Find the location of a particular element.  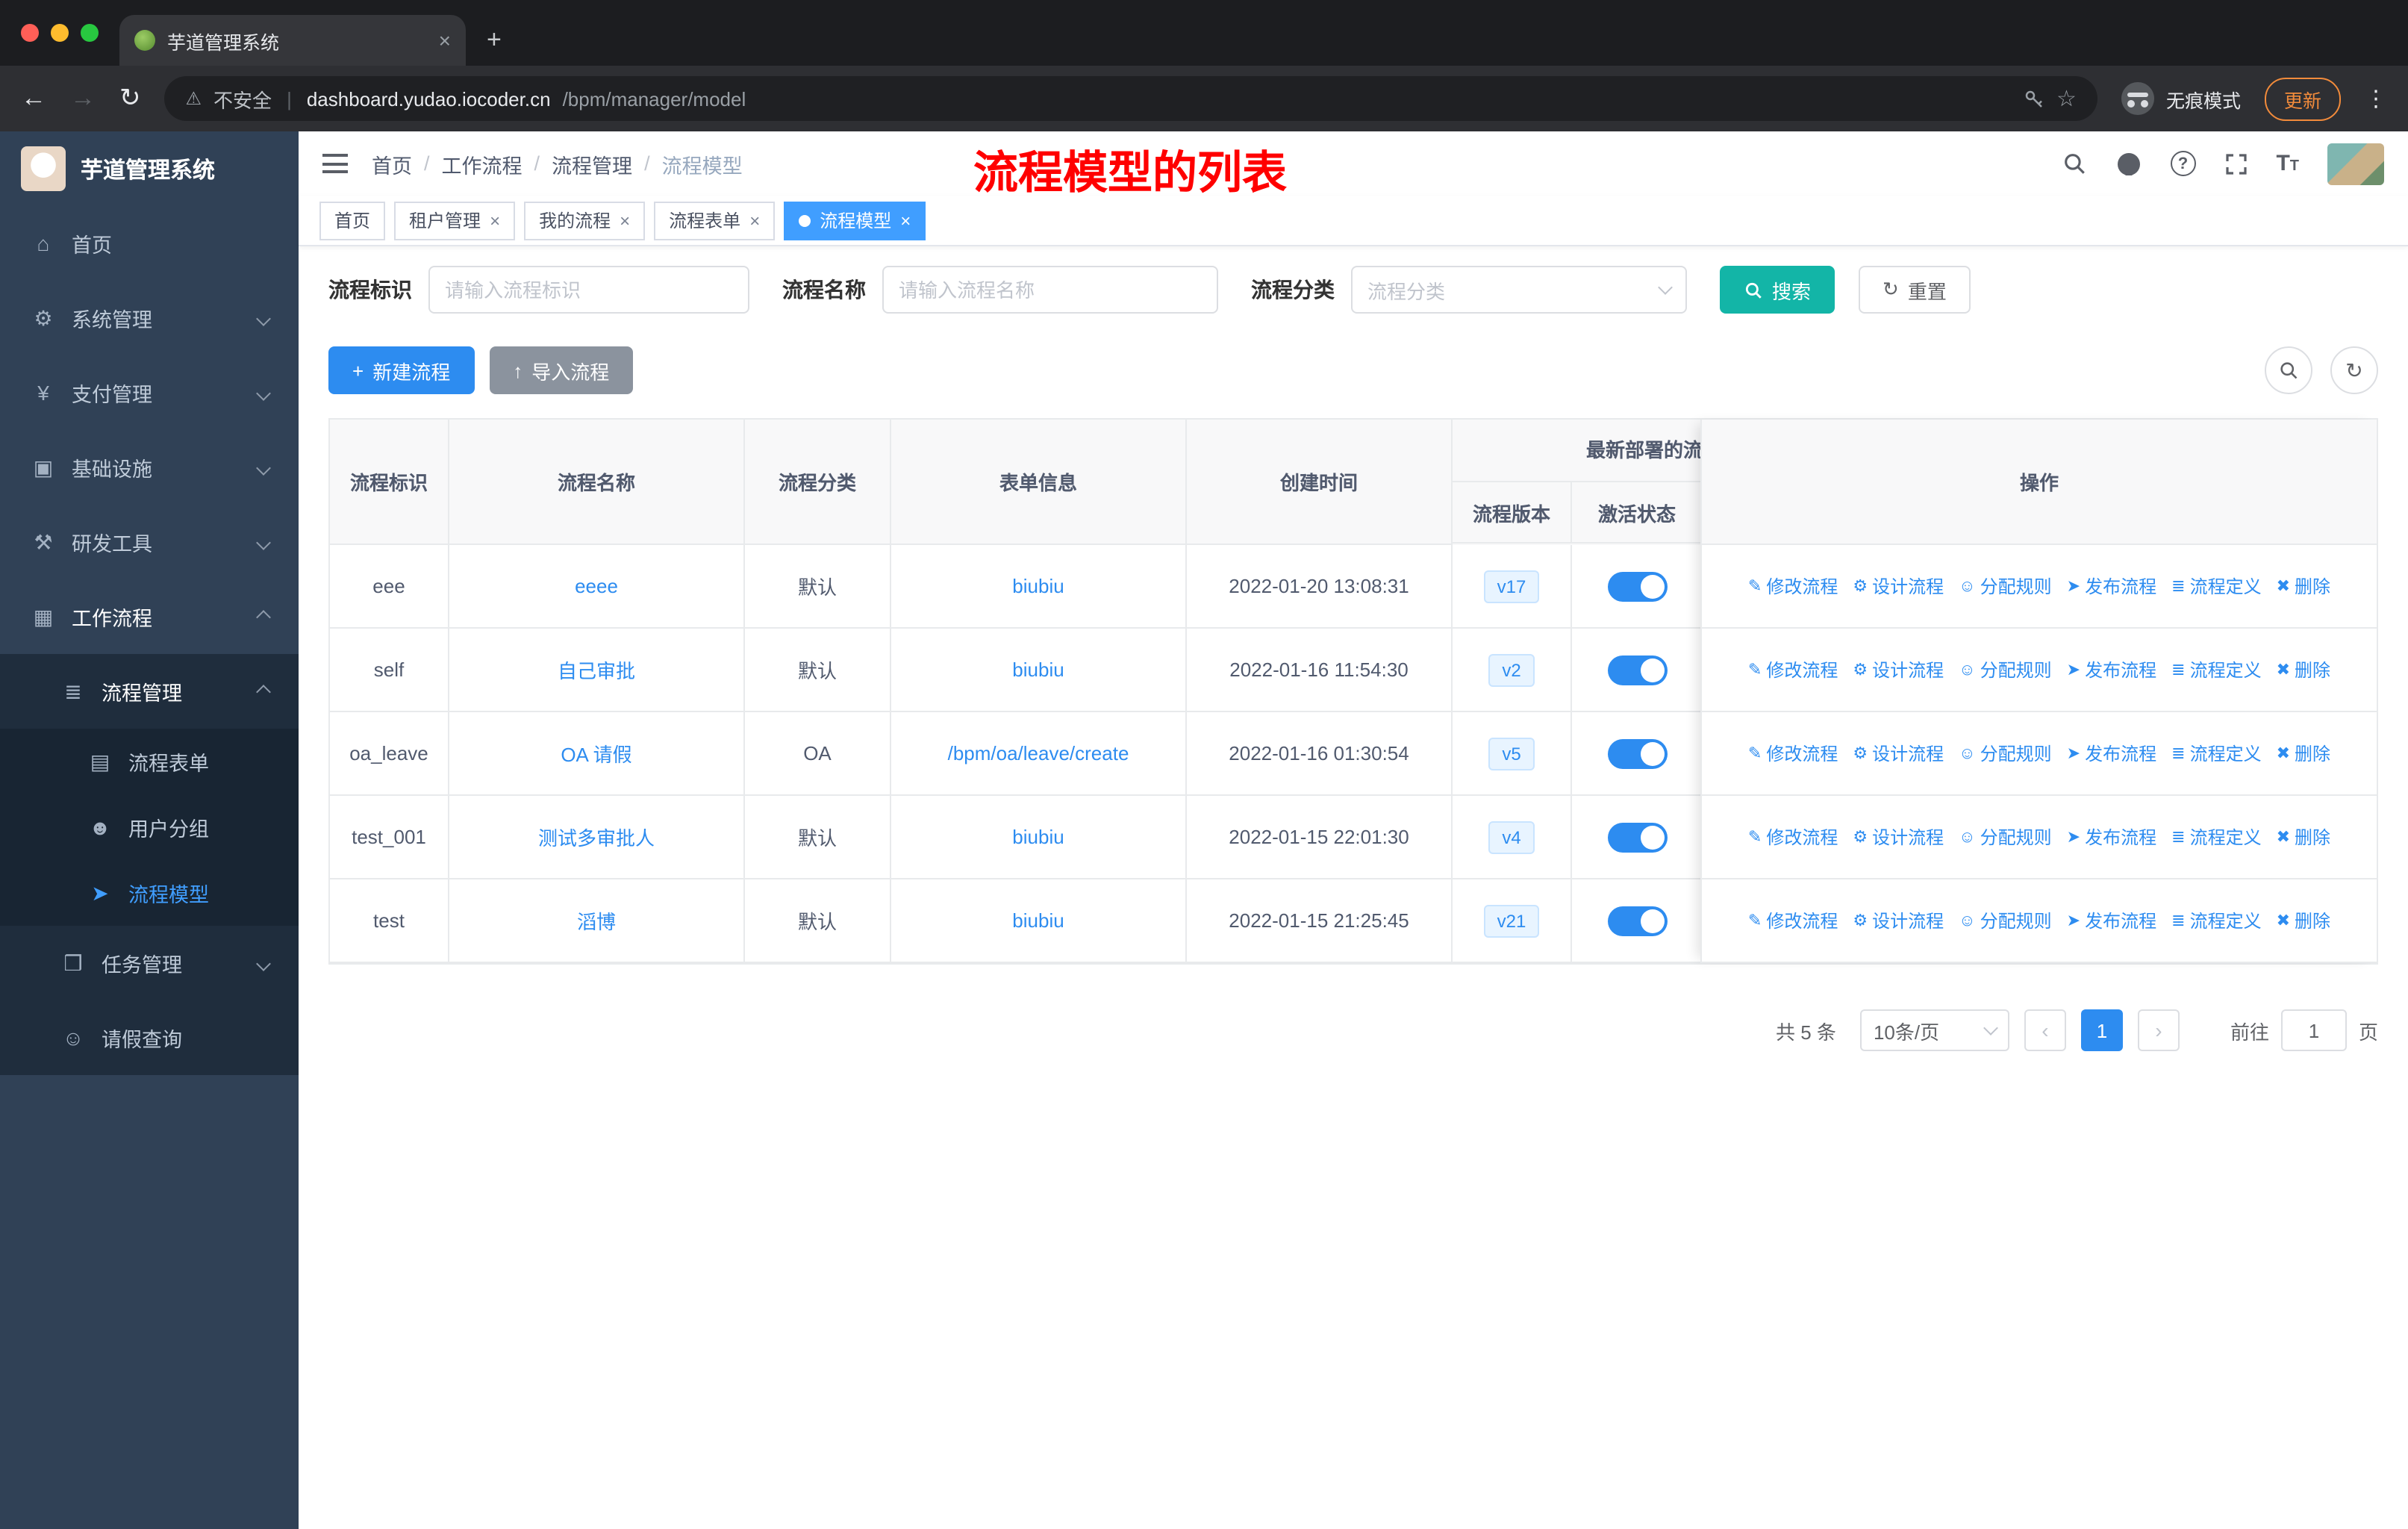

user-avatar is located at coordinates (2355, 163).